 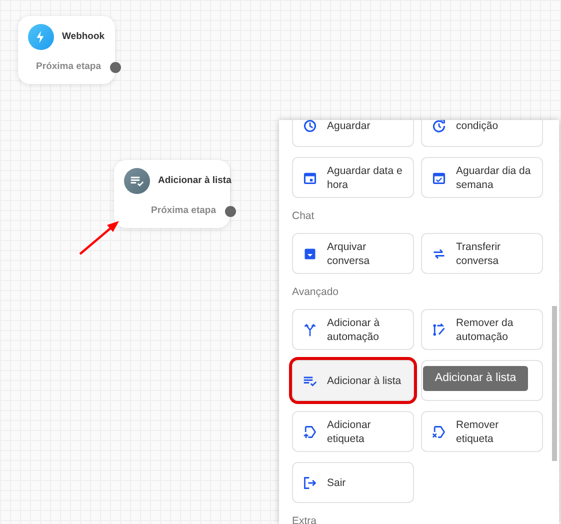 I want to click on section-title: Extra, so click(x=305, y=519).